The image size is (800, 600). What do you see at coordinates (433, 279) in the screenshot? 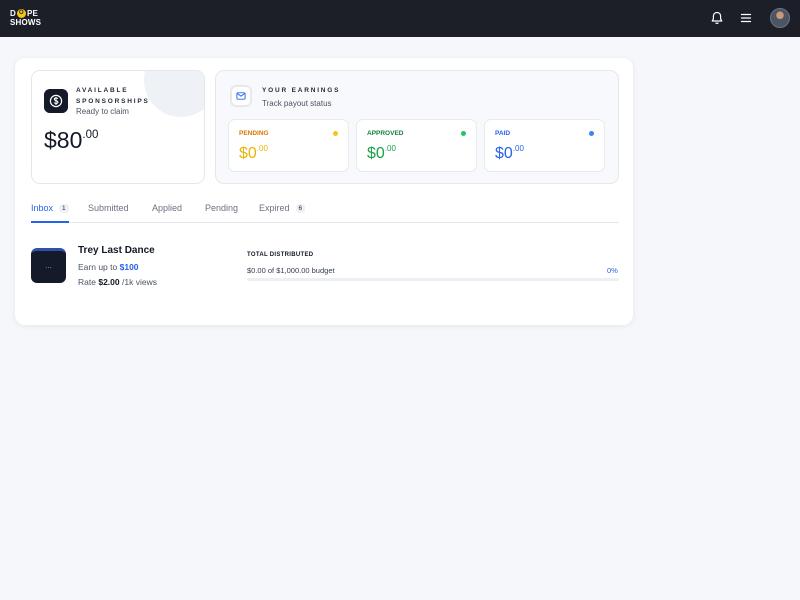
I see `distribution-progress-bar` at bounding box center [433, 279].